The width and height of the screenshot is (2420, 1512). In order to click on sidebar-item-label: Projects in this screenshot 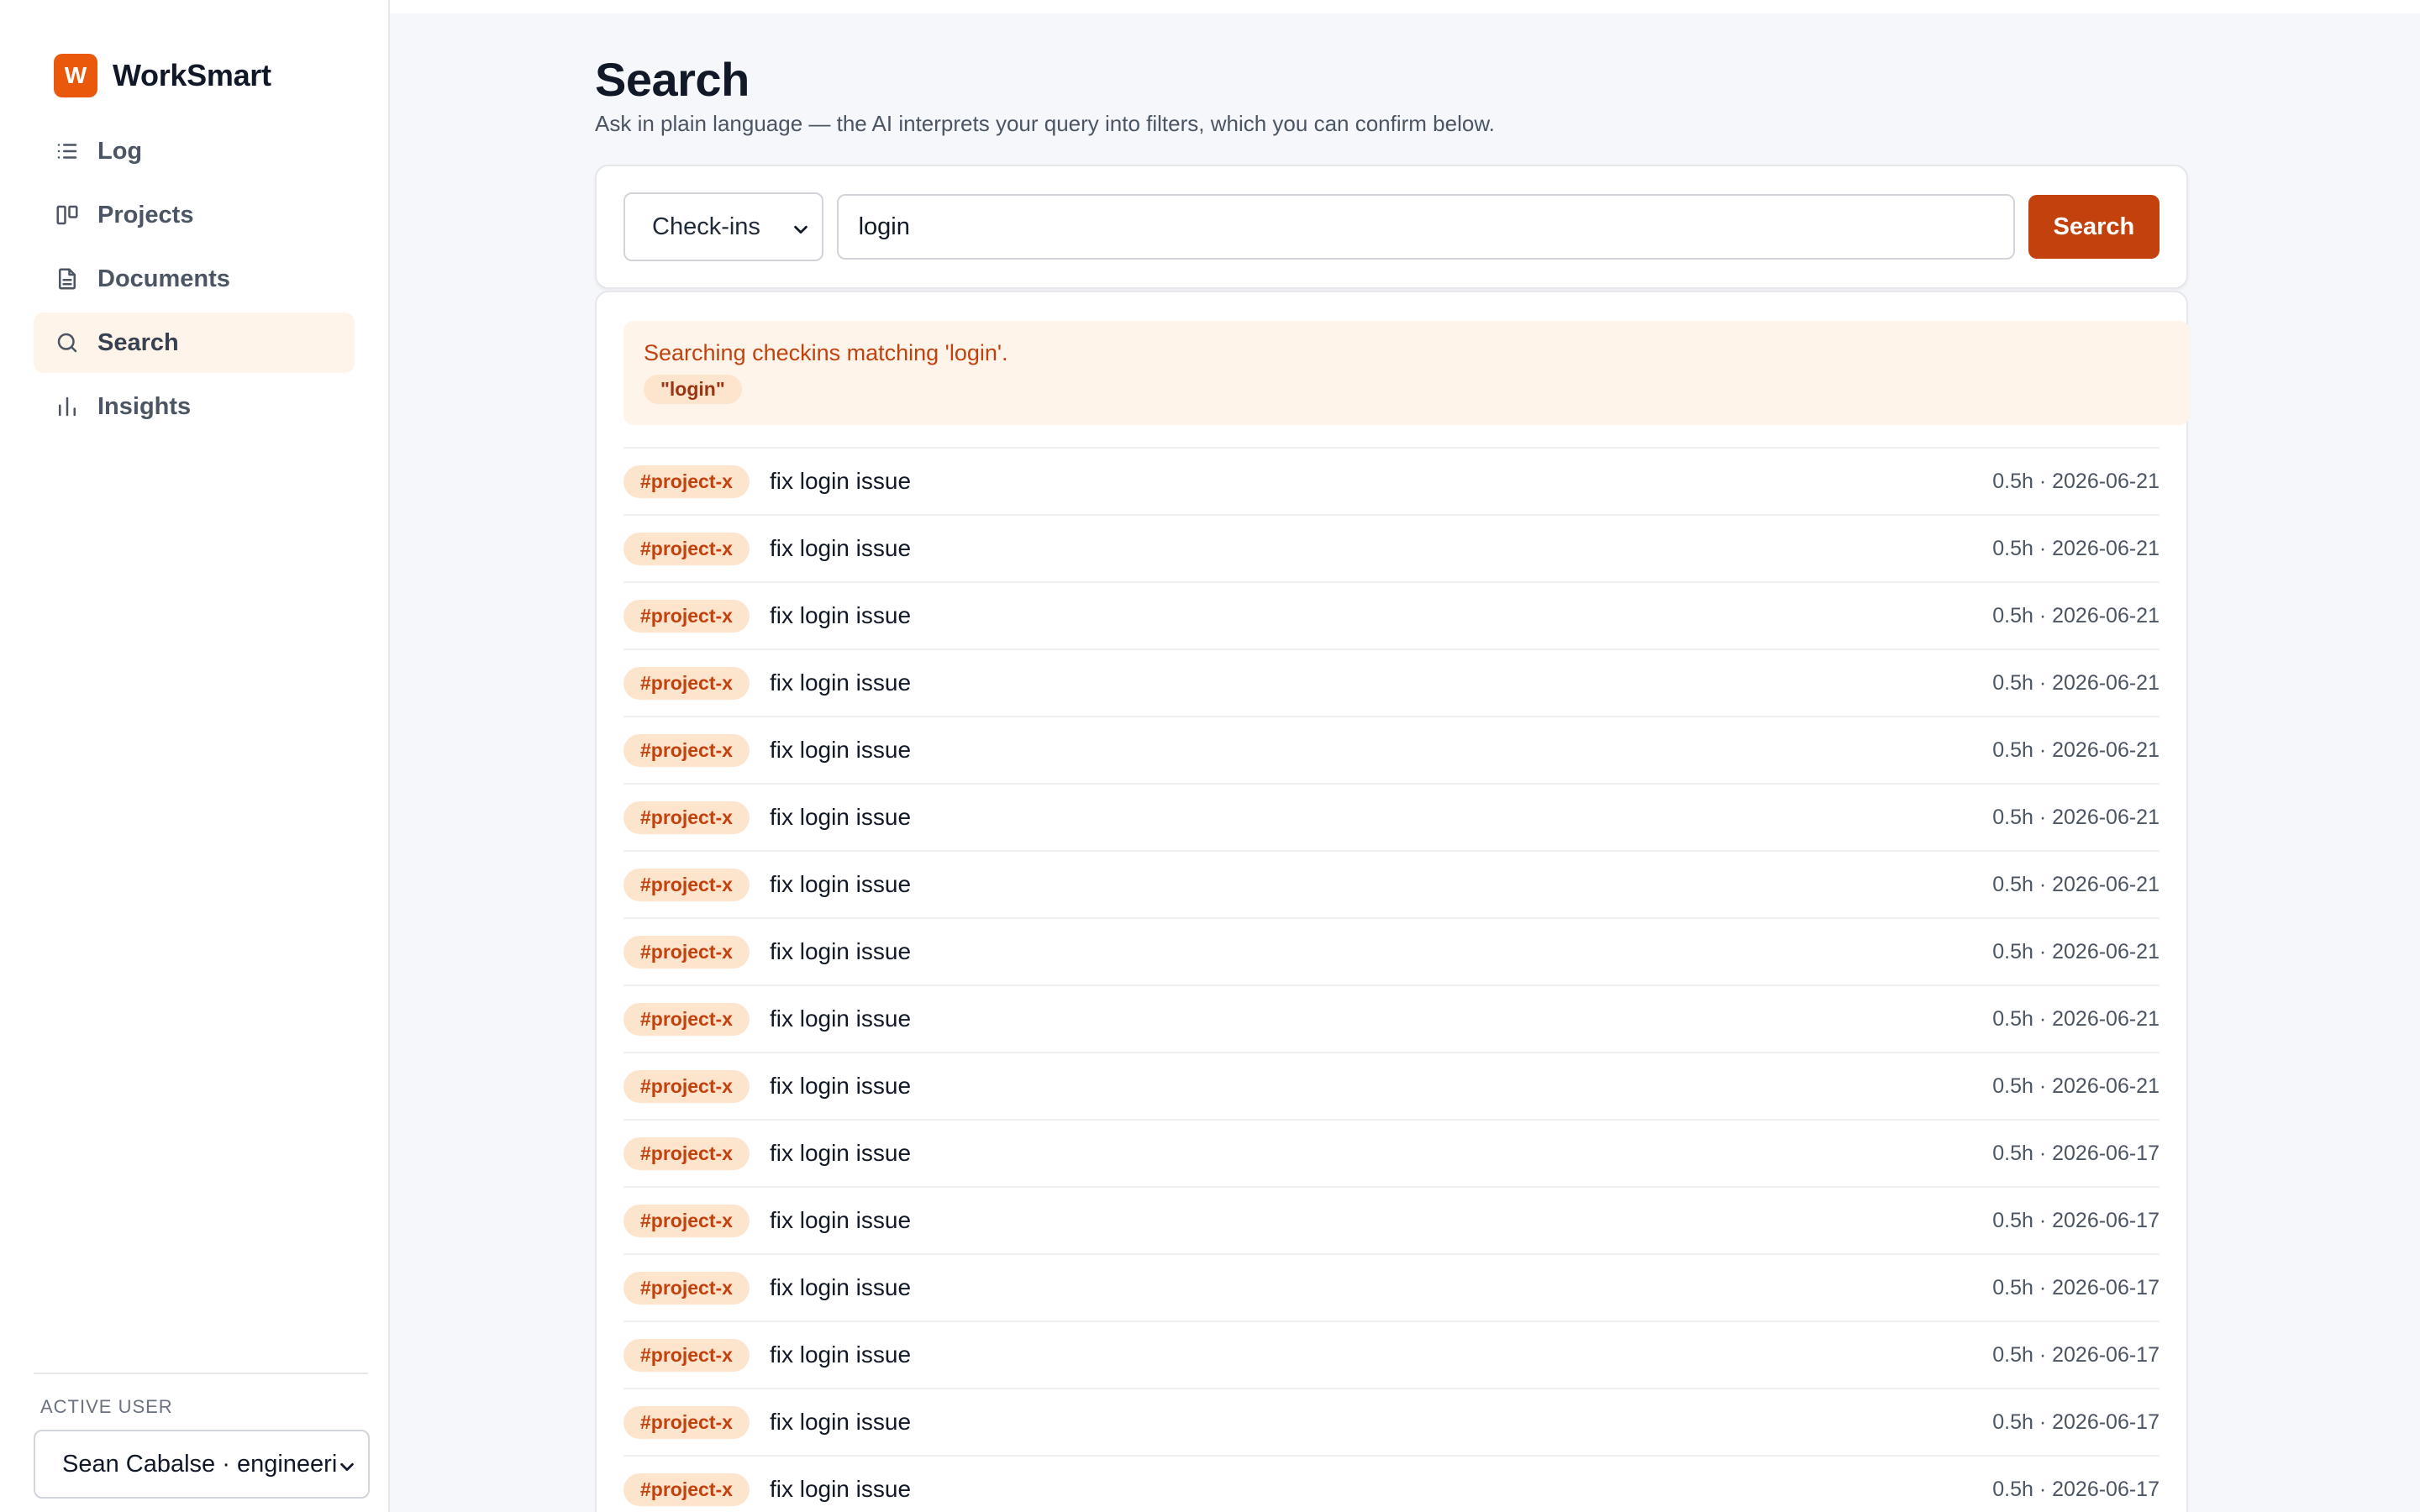, I will do `click(146, 214)`.